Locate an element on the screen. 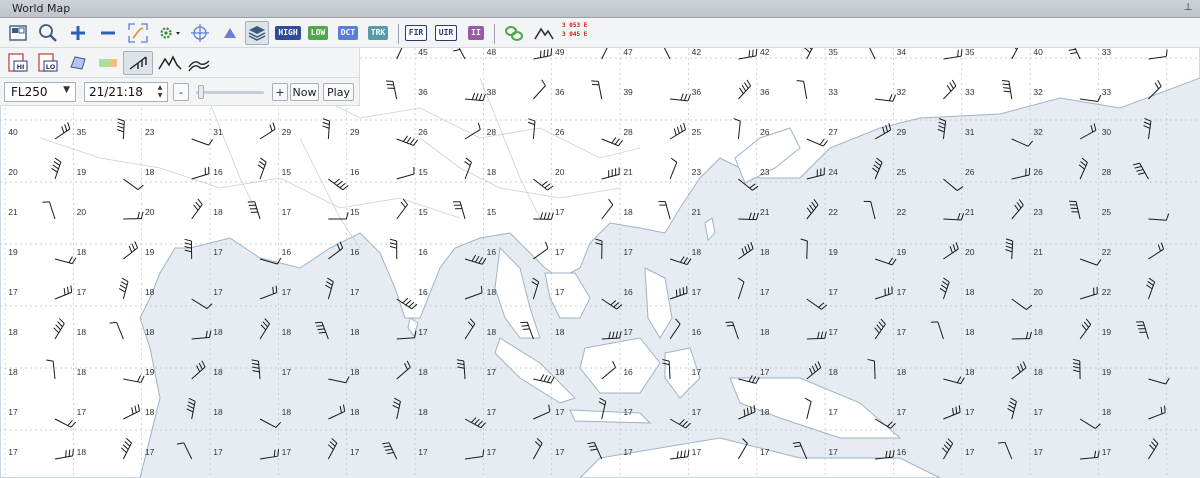 The image size is (1200, 478). terrain-chart-icon is located at coordinates (170, 63).